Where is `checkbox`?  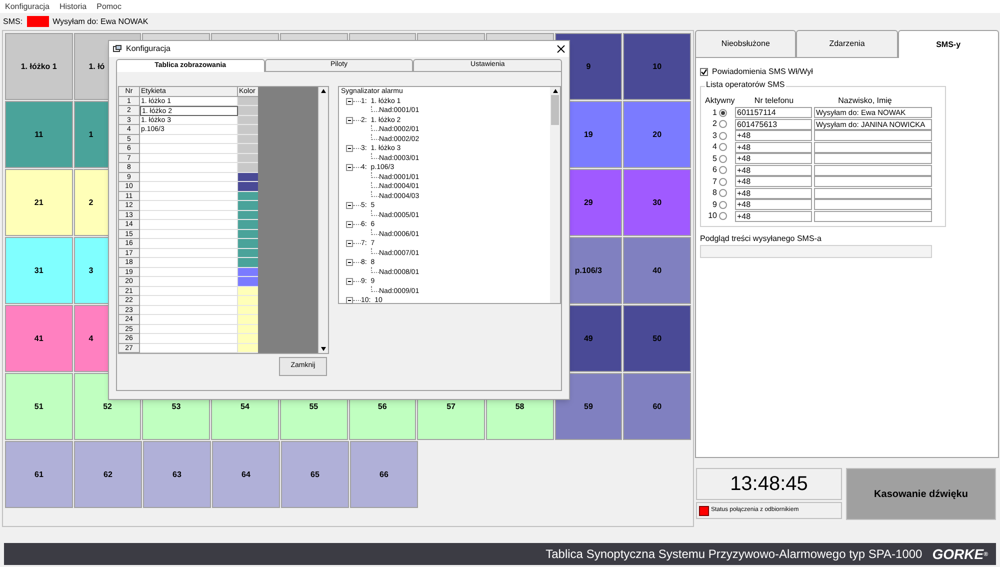
checkbox is located at coordinates (704, 72).